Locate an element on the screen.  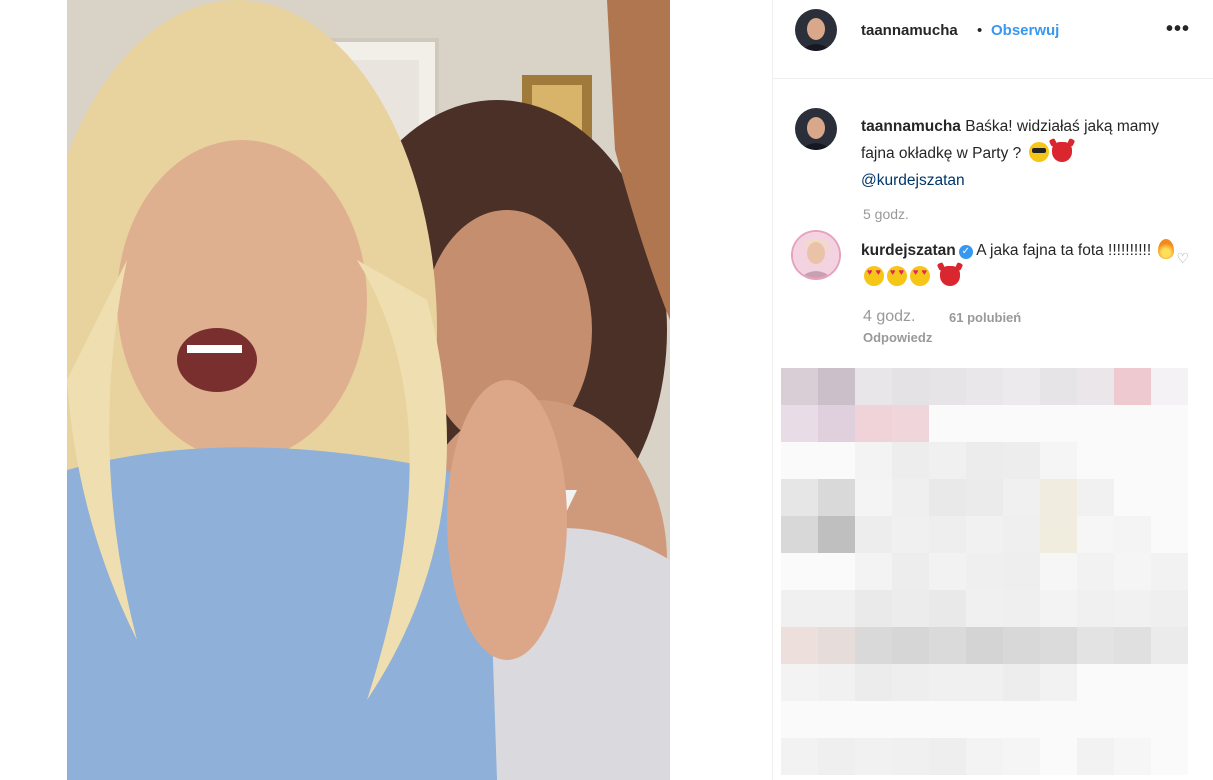
more-options-icon: ••• is located at coordinates (1178, 29).